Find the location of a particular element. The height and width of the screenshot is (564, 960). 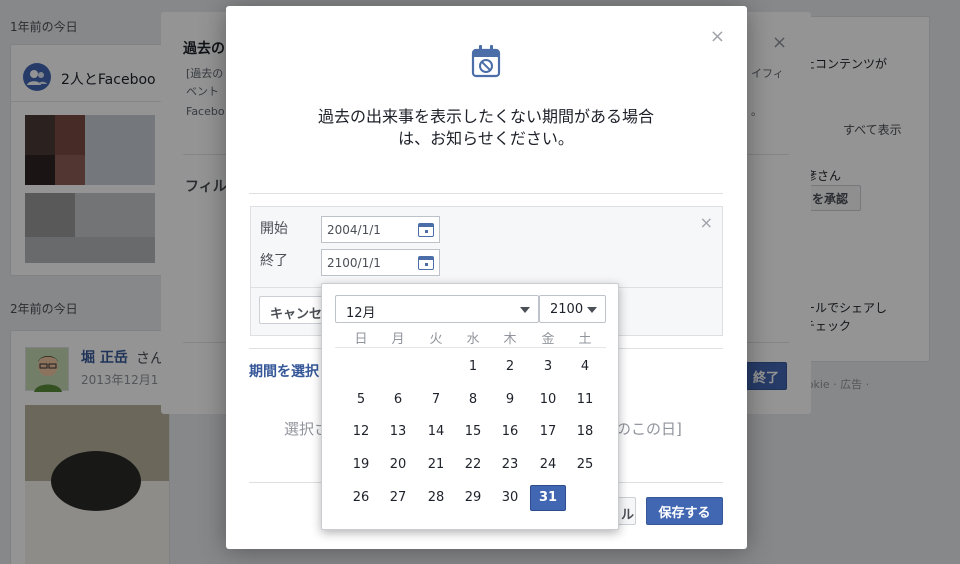

calendar-day: 11 is located at coordinates (585, 400).